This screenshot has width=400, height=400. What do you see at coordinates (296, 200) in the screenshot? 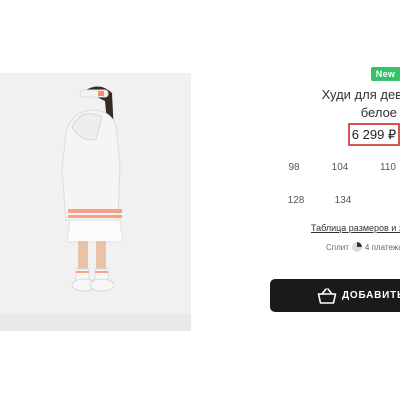
I see `size-option: 128` at bounding box center [296, 200].